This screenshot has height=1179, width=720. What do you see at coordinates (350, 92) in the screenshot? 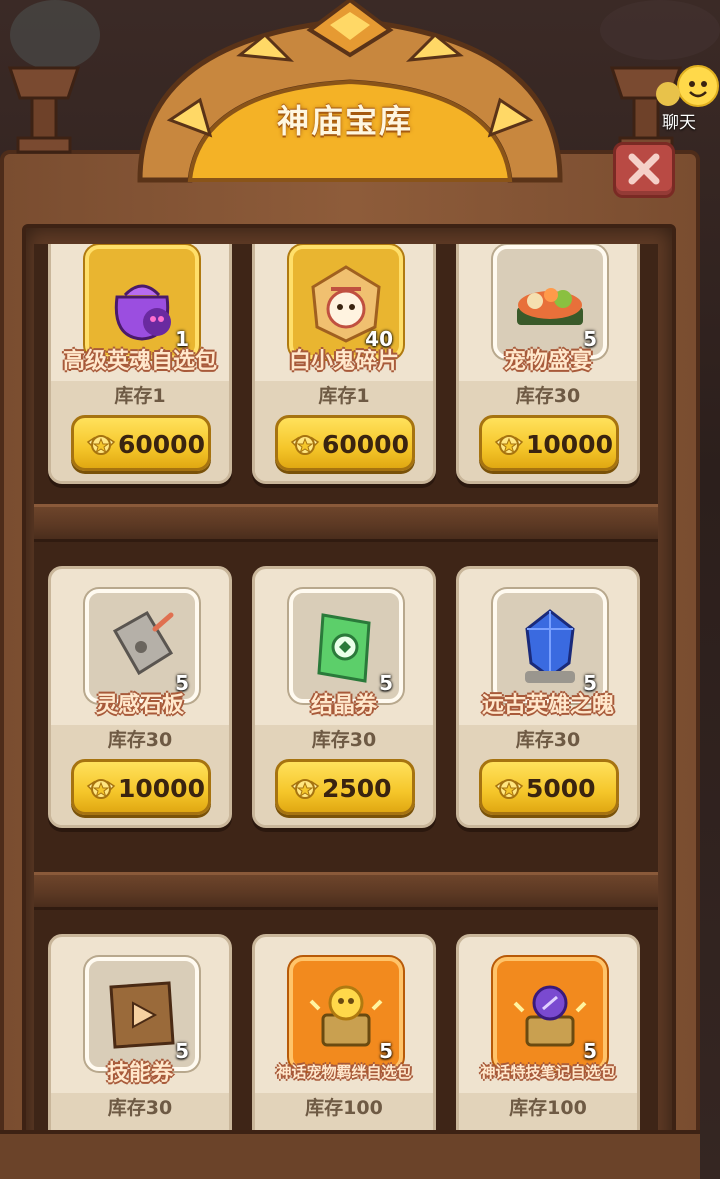
I see `temple-arch-header` at bounding box center [350, 92].